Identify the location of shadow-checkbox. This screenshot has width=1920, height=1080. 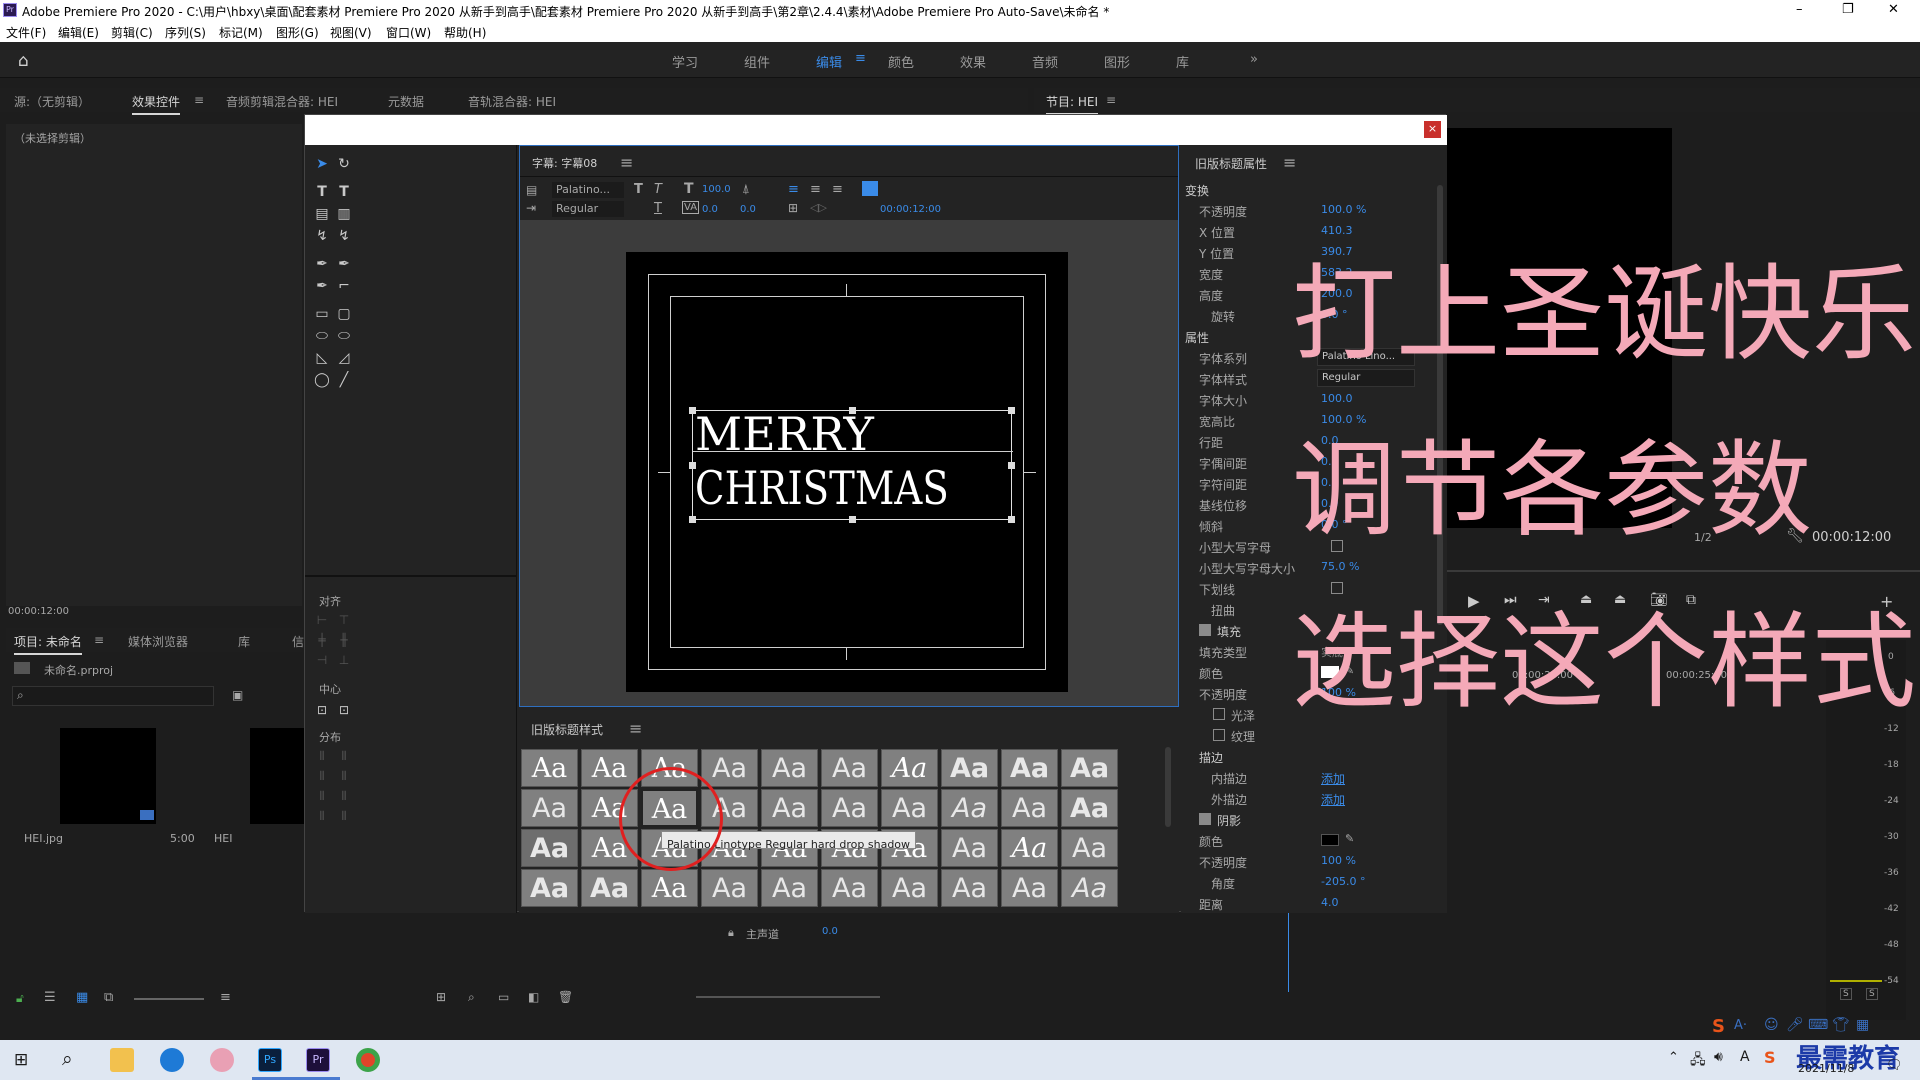
(1205, 819).